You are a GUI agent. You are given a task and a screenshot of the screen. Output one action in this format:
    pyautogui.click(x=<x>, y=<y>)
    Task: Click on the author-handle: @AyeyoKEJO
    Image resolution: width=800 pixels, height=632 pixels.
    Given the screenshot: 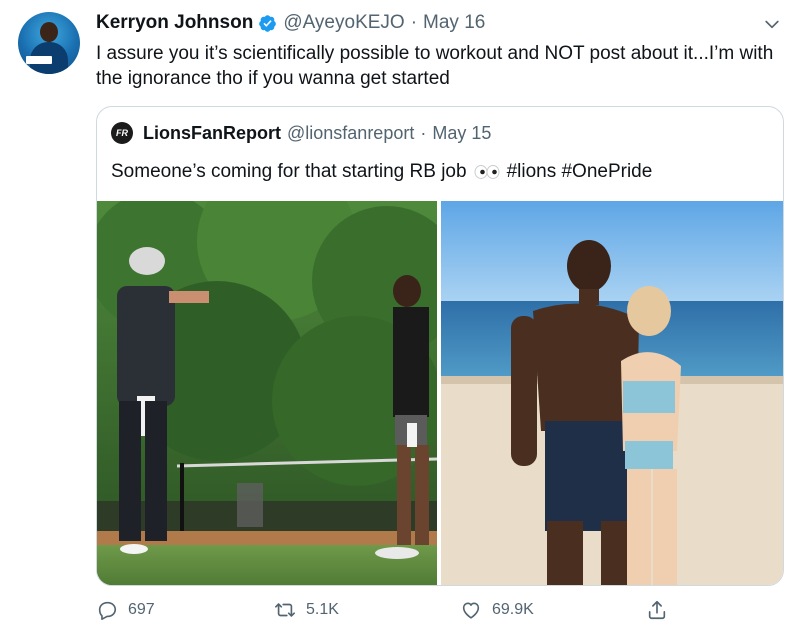 What is the action you would take?
    pyautogui.click(x=343, y=23)
    